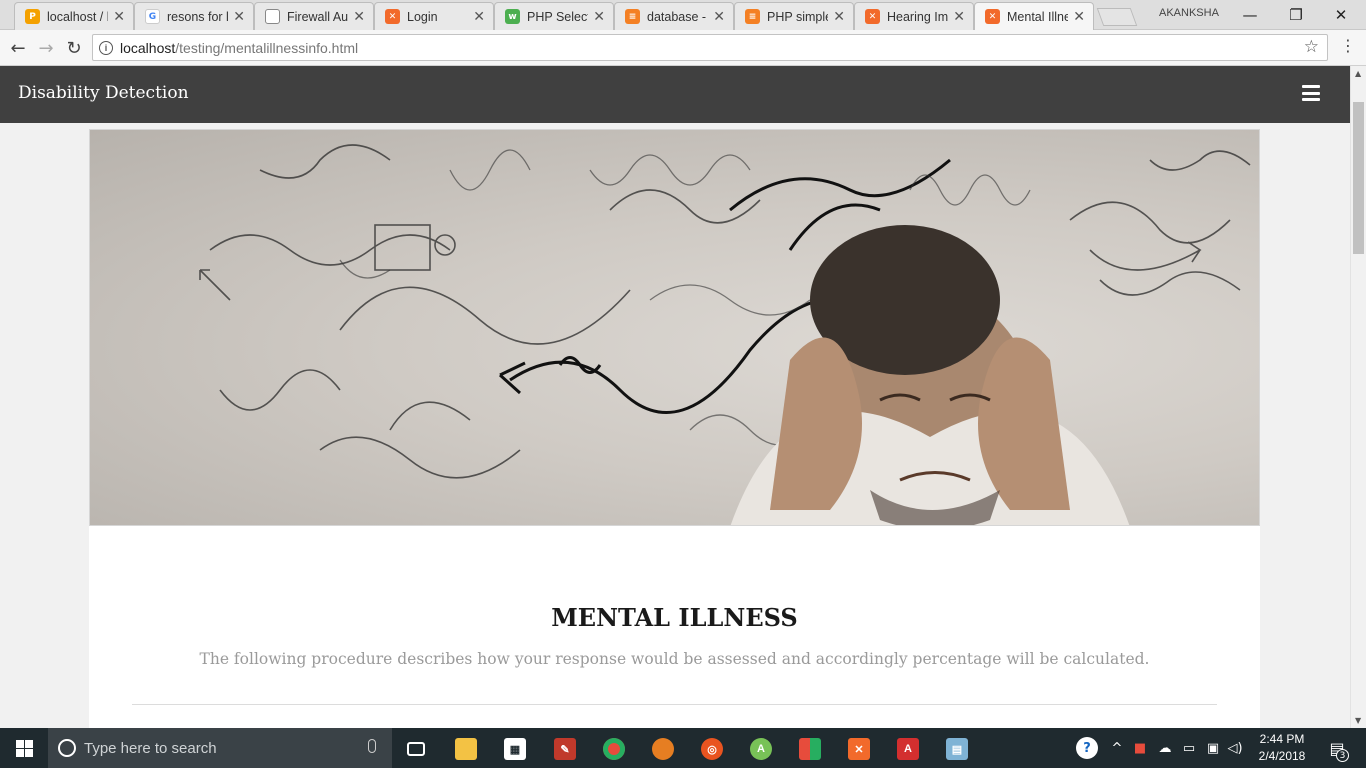 The height and width of the screenshot is (768, 1366). Describe the element at coordinates (78, 16) in the screenshot. I see `tab-title: localhost / l` at that location.